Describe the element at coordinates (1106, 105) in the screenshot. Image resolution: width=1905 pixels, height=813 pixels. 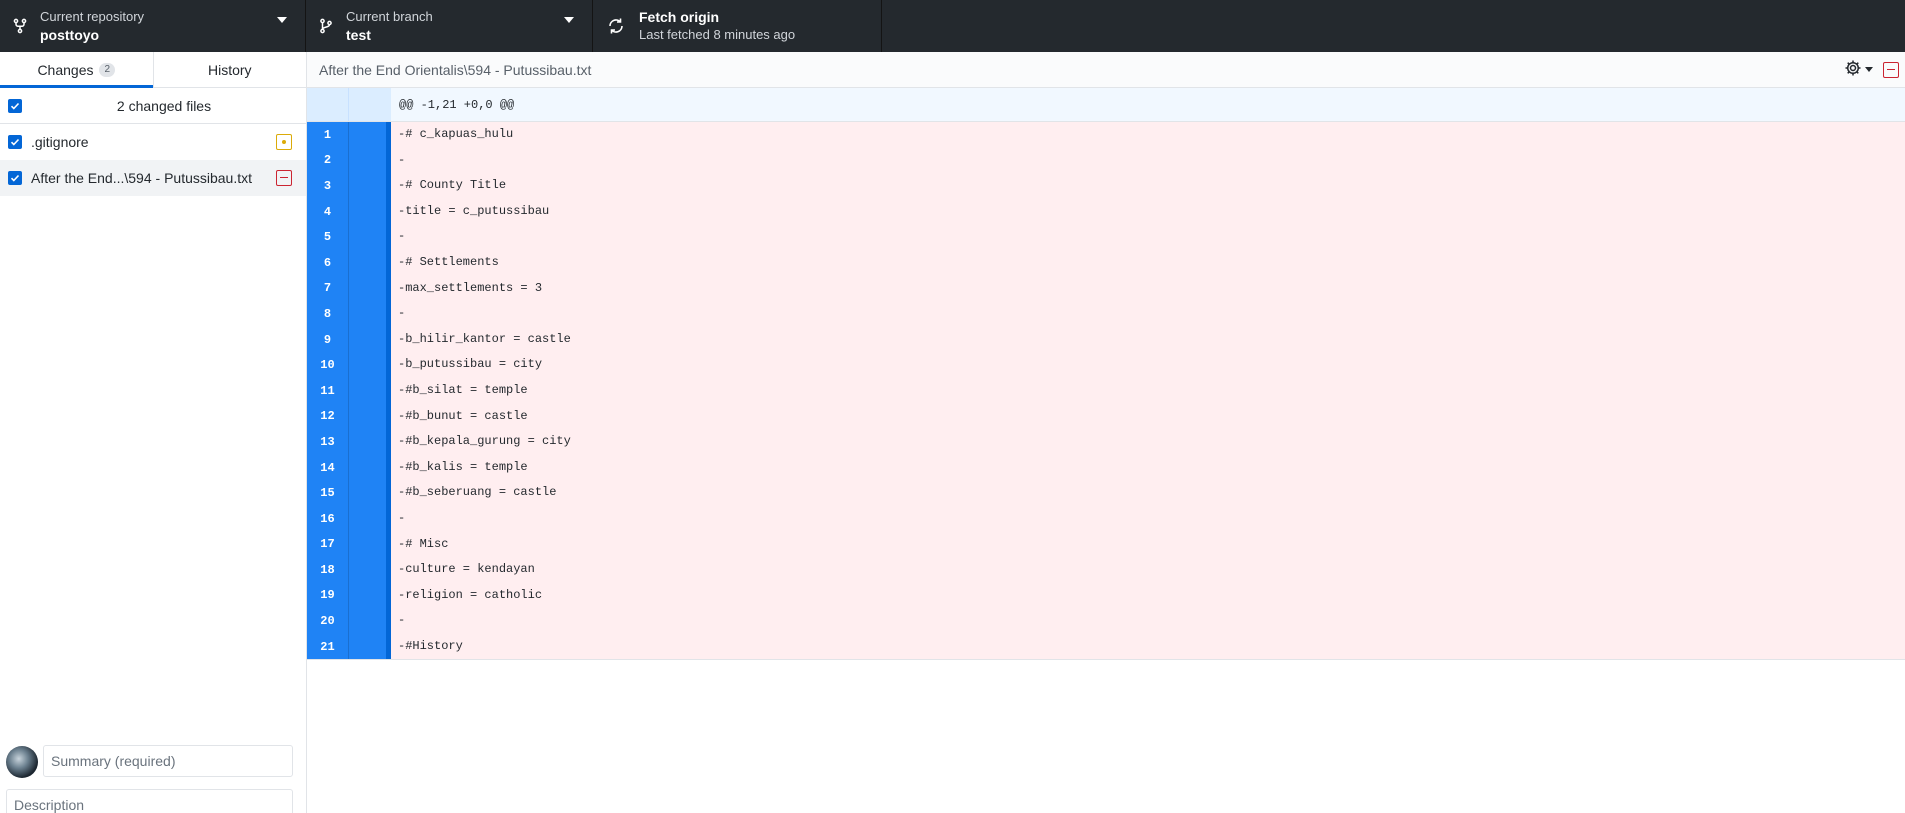
I see `hunk-header-row: @@ -1,21 +0,0 @@` at that location.